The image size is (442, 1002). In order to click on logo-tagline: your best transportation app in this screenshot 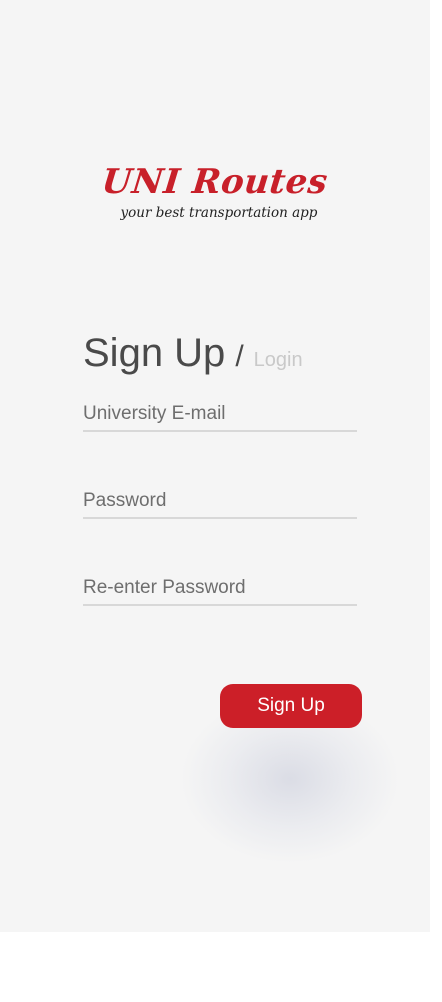, I will do `click(219, 213)`.